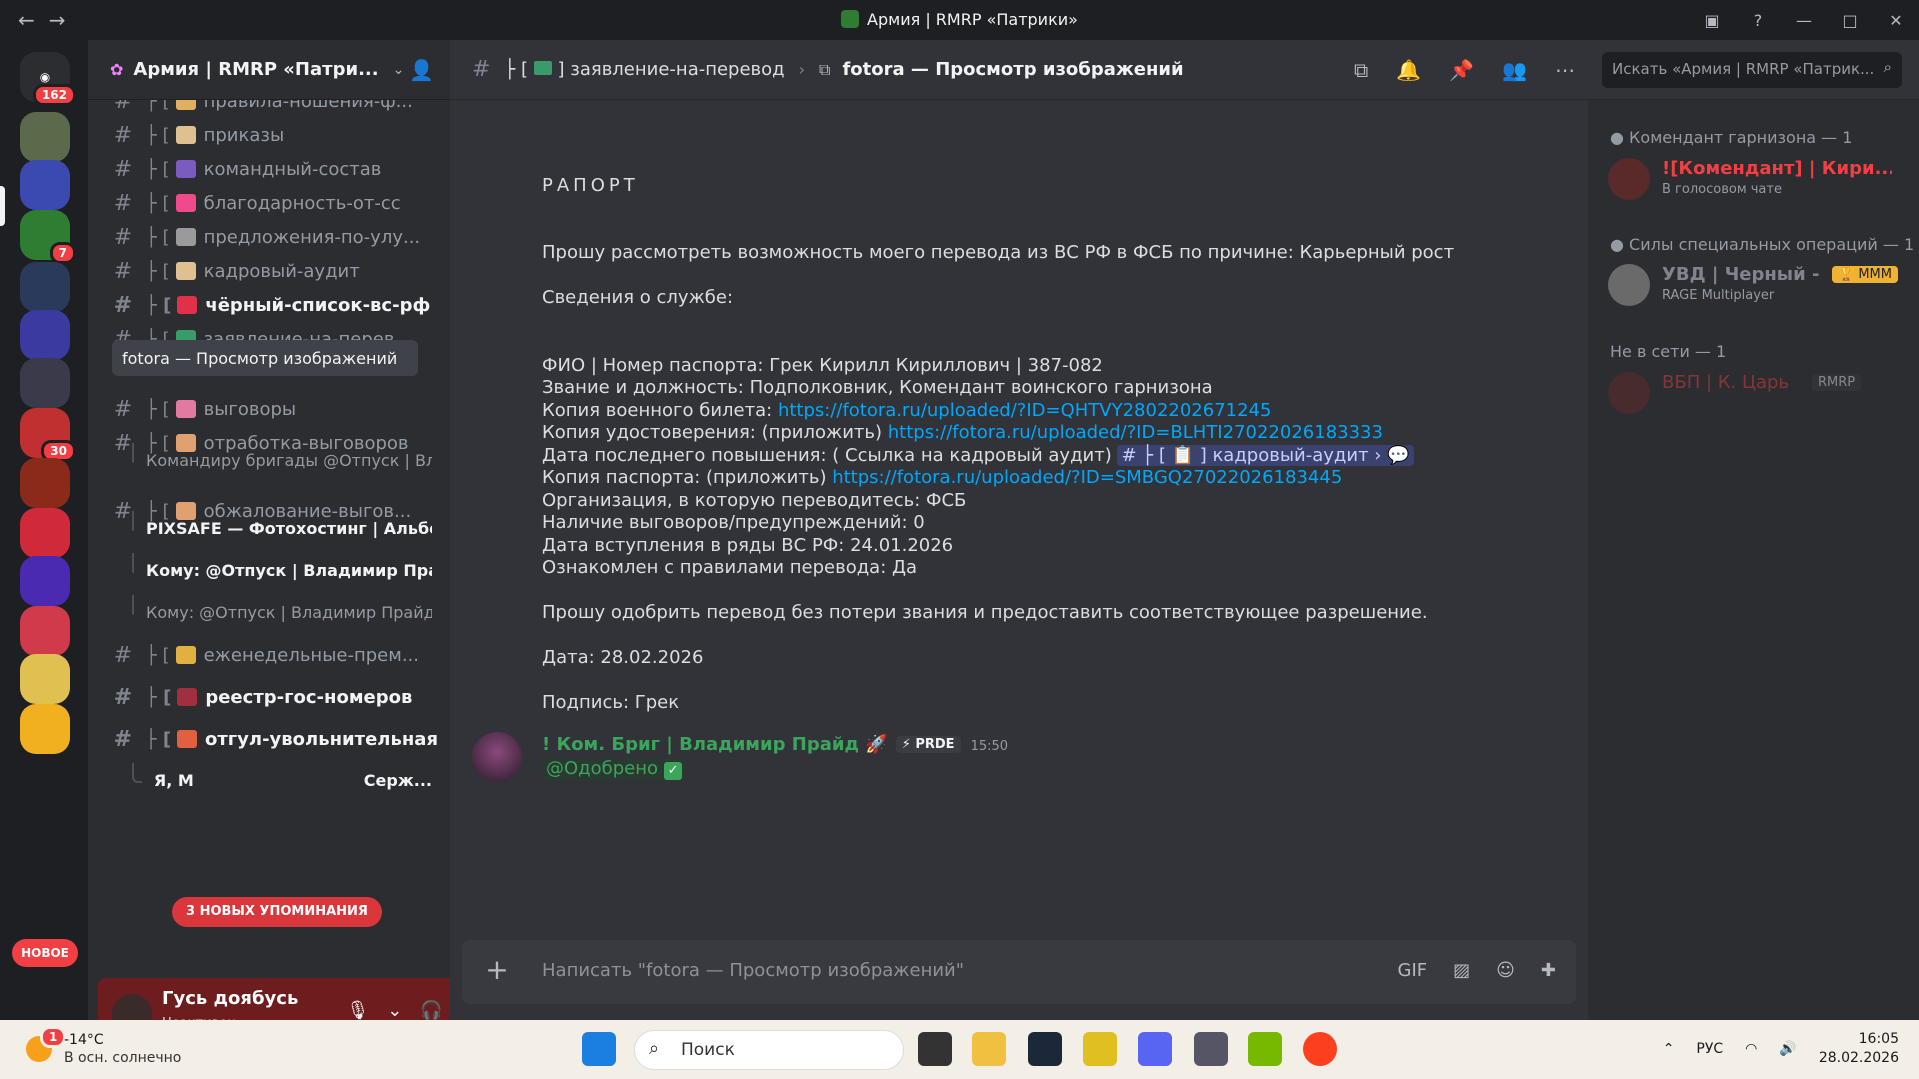  I want to click on user-name: Гусь доябусь, so click(230, 998).